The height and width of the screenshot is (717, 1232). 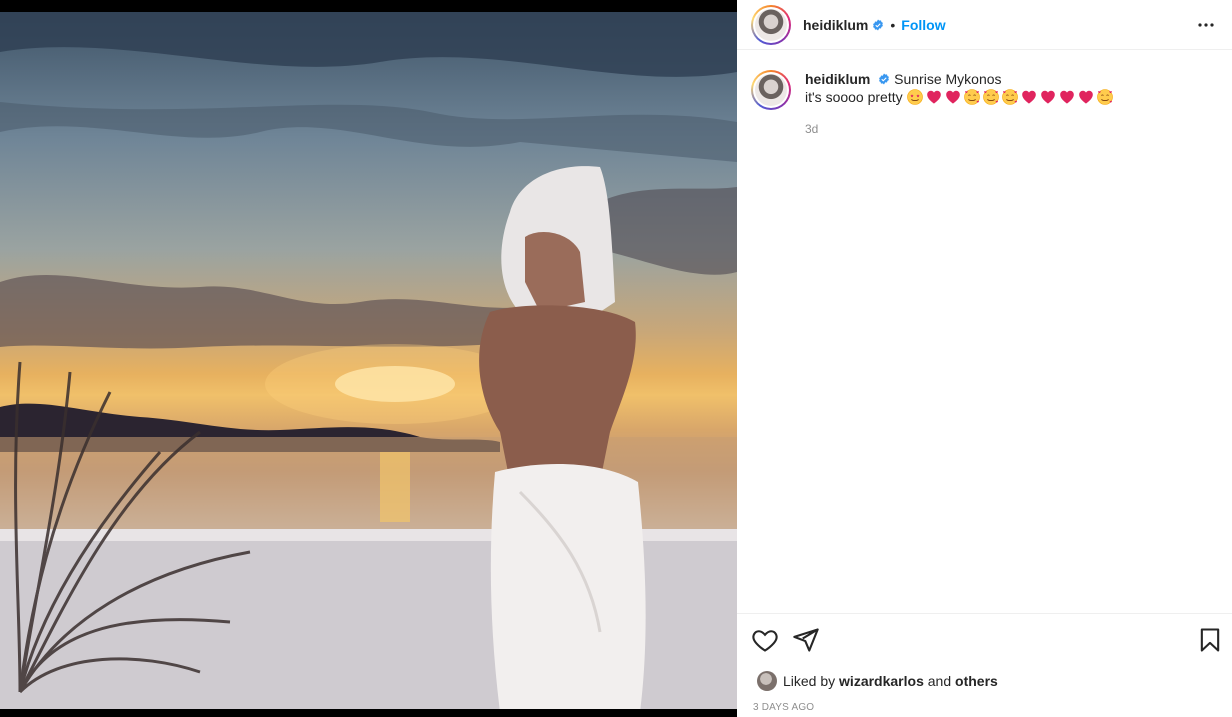 I want to click on caption-title: Sunrise Mykonos, so click(x=948, y=79).